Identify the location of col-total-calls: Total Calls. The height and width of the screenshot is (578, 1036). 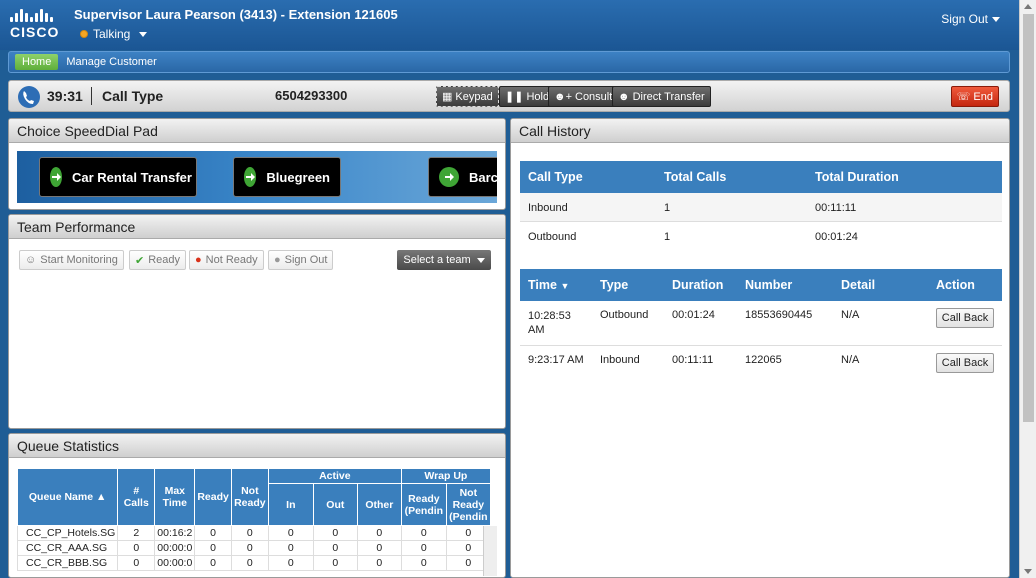
(695, 177).